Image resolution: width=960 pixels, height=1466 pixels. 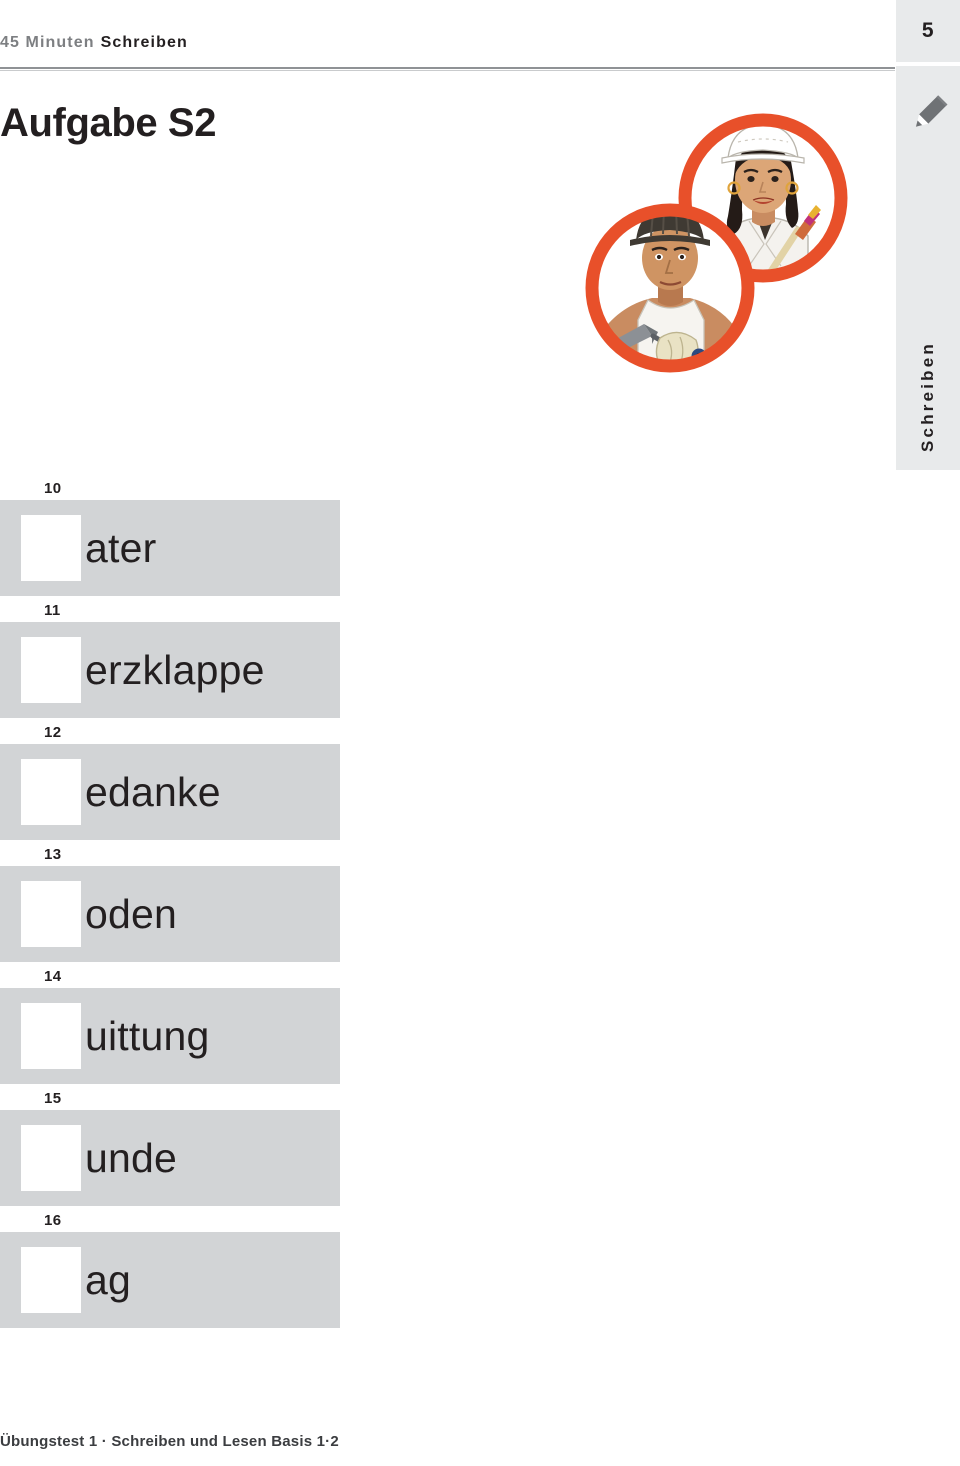 I want to click on header-skill: Schreiben, so click(x=144, y=42).